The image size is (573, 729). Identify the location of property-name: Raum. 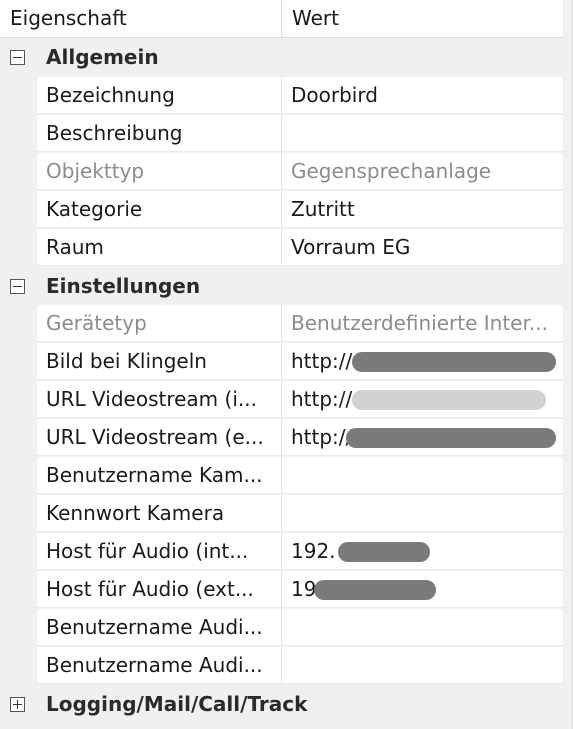
(75, 247).